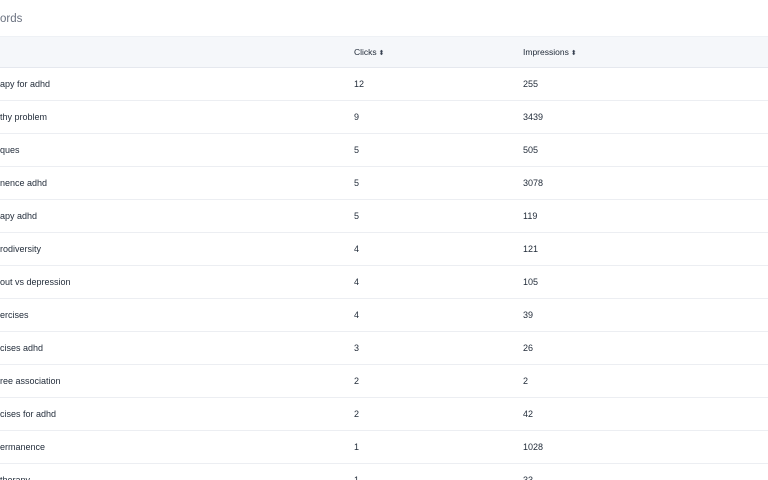 Image resolution: width=768 pixels, height=480 pixels. What do you see at coordinates (434, 52) in the screenshot?
I see `clicks-column-header: Clicks ⬍` at bounding box center [434, 52].